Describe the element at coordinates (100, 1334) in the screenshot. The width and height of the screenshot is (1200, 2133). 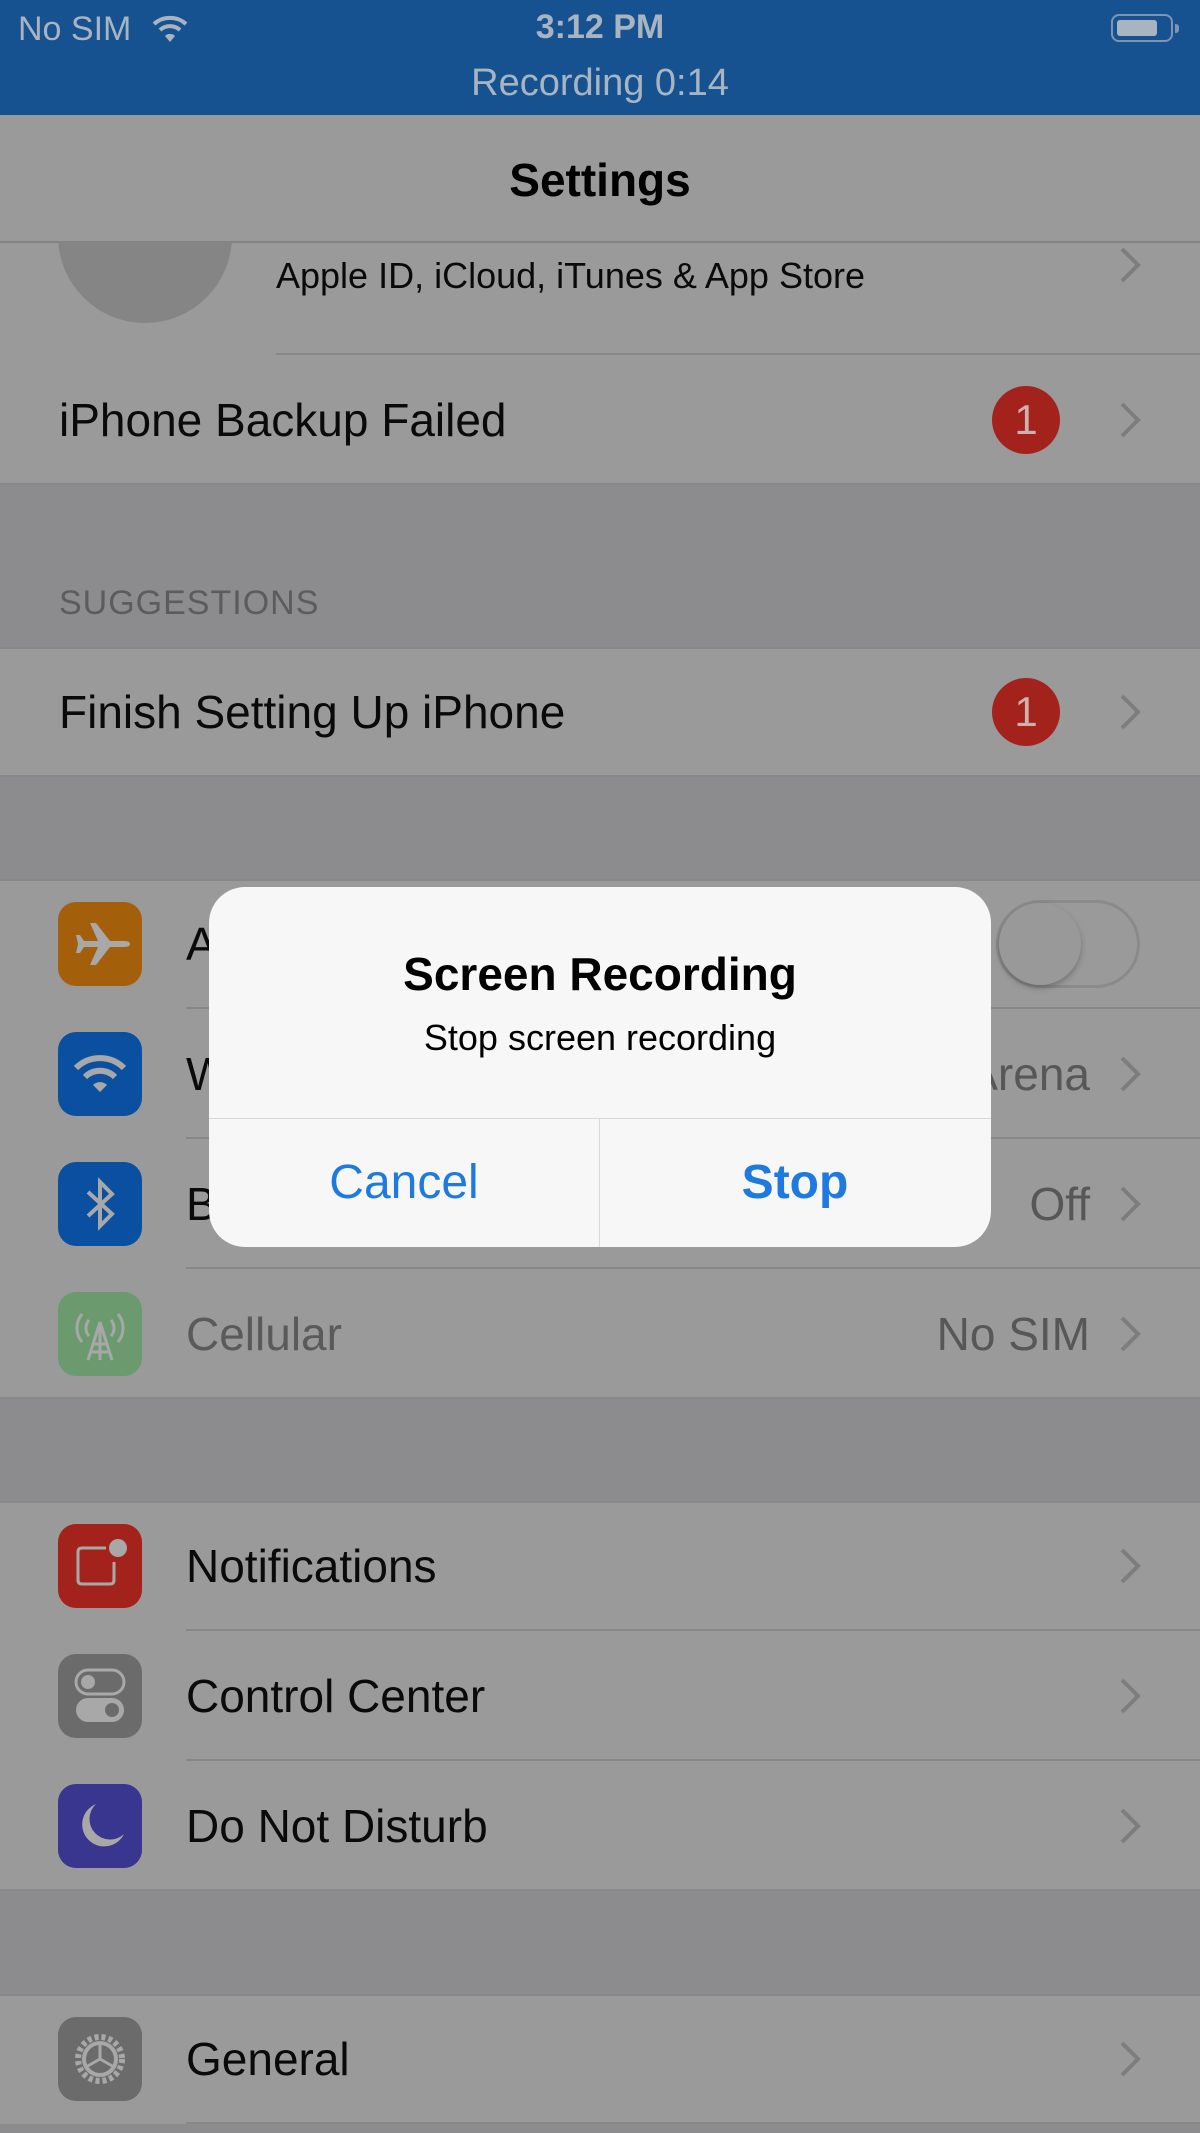
I see `cellular-icon` at that location.